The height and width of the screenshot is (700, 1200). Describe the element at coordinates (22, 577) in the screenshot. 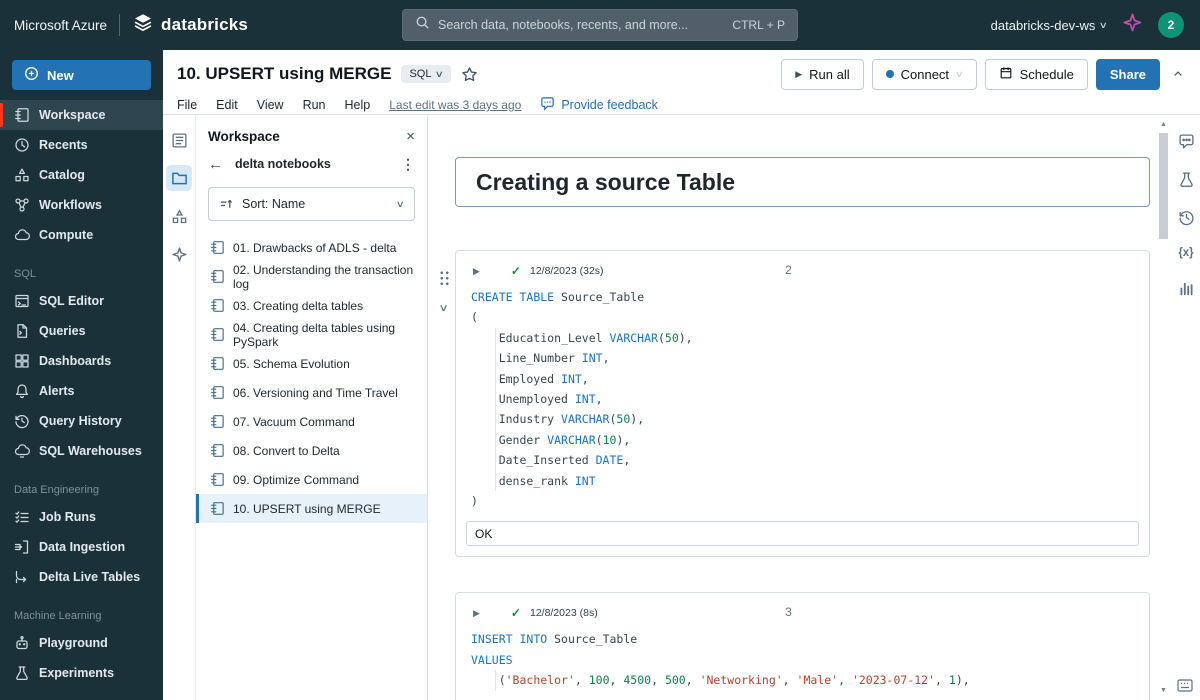

I see `delta-live-tables-icon` at that location.